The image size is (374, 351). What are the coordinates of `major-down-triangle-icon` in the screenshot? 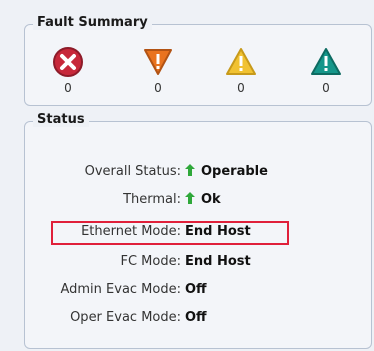 It's located at (158, 62).